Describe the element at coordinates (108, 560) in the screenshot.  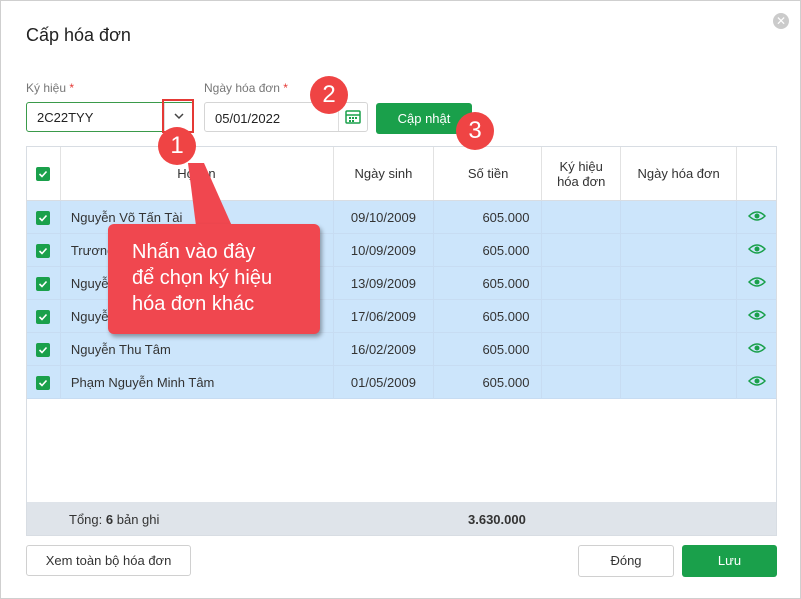
I see `view-all-invoices-button: Xem toàn bộ hóa đơn` at that location.